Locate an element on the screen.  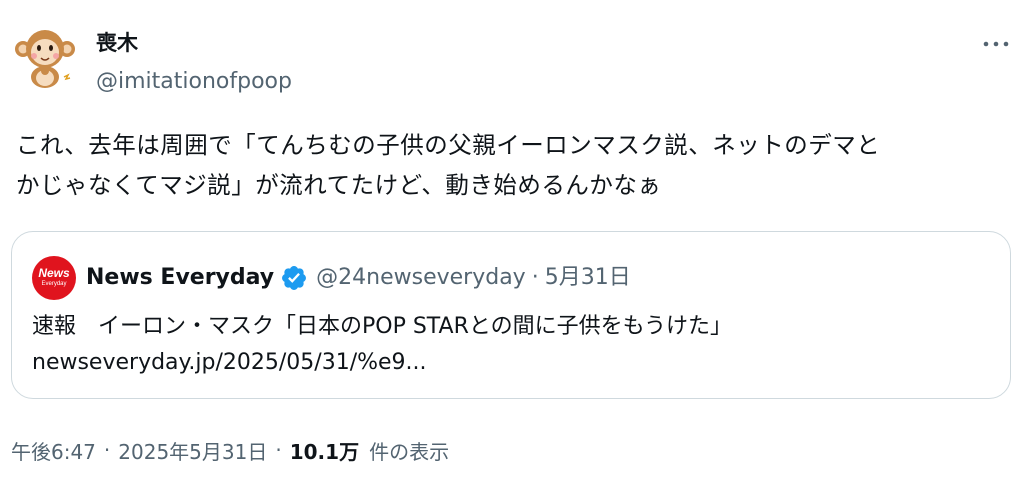
tweet-text-line: かじゃなくてマジ説」が流れてたけど、動き始めるんかなぁ is located at coordinates (339, 185).